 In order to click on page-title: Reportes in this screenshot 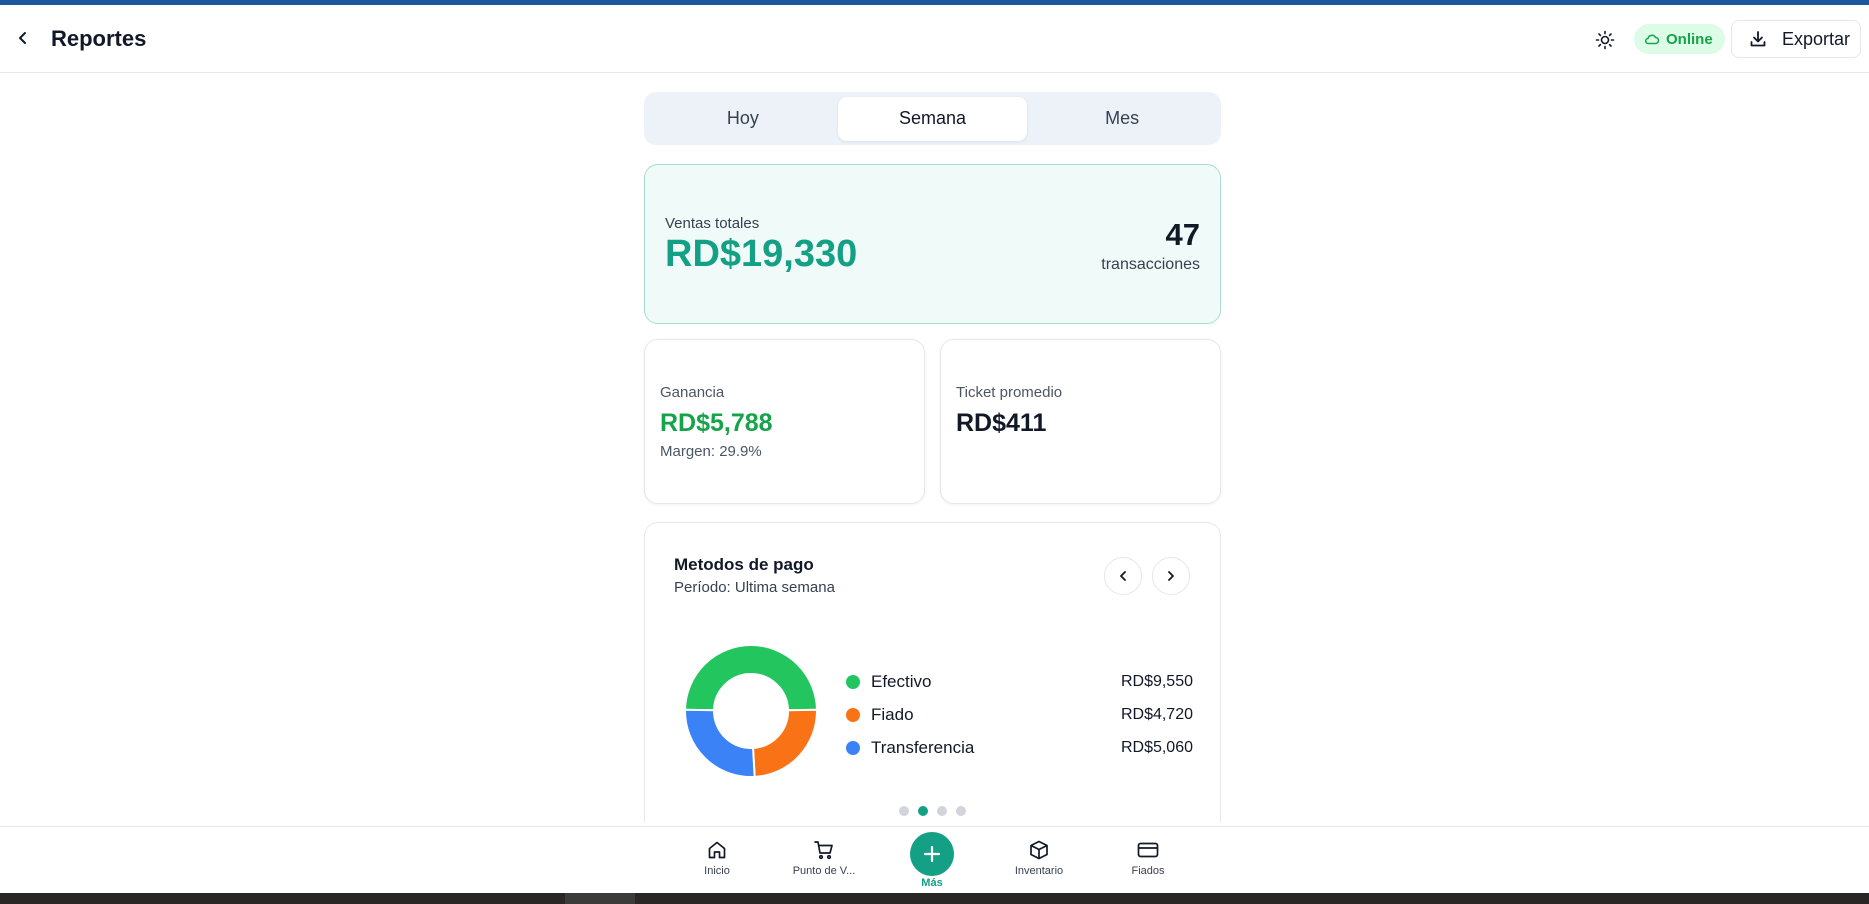, I will do `click(99, 38)`.